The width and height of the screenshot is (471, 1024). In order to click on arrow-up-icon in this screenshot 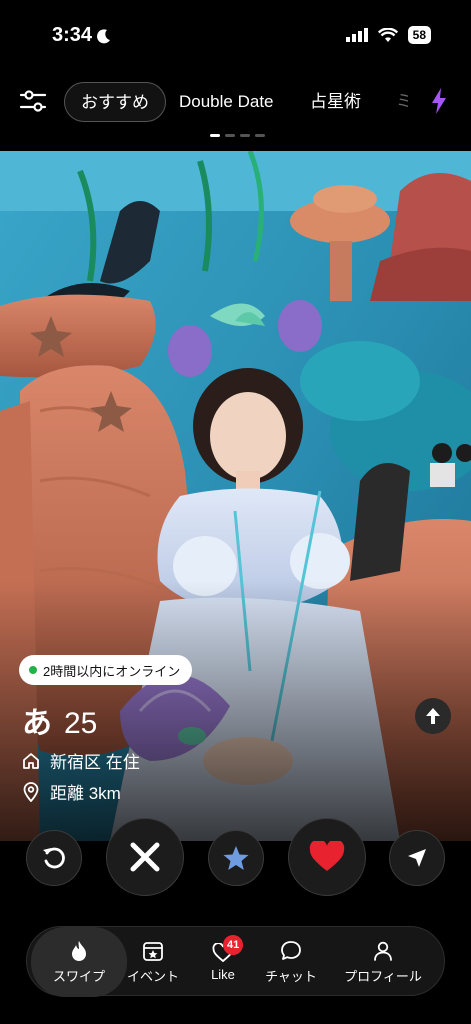, I will do `click(433, 716)`.